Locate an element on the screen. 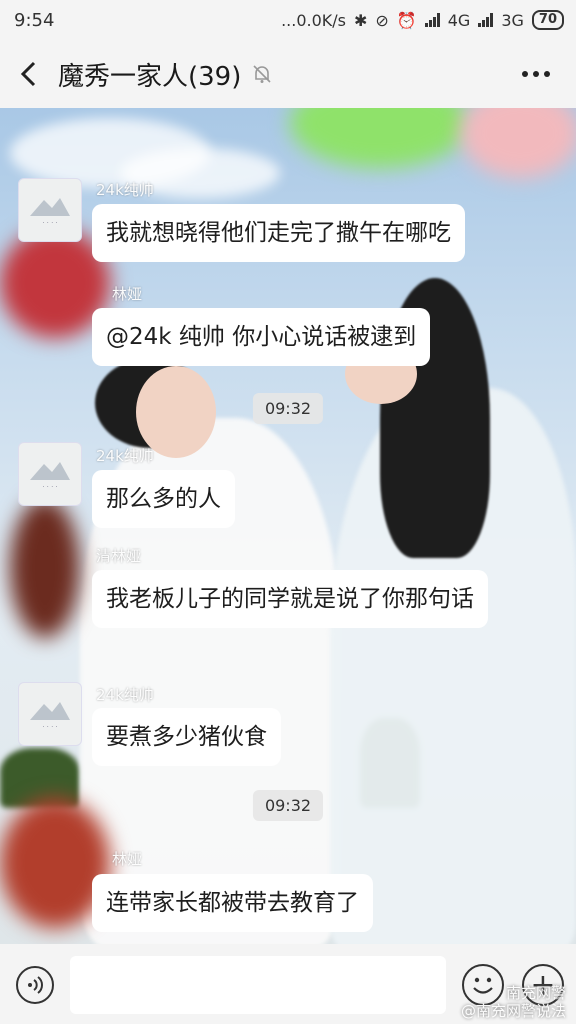 This screenshot has height=1024, width=576. more-dots-icon is located at coordinates (536, 74).